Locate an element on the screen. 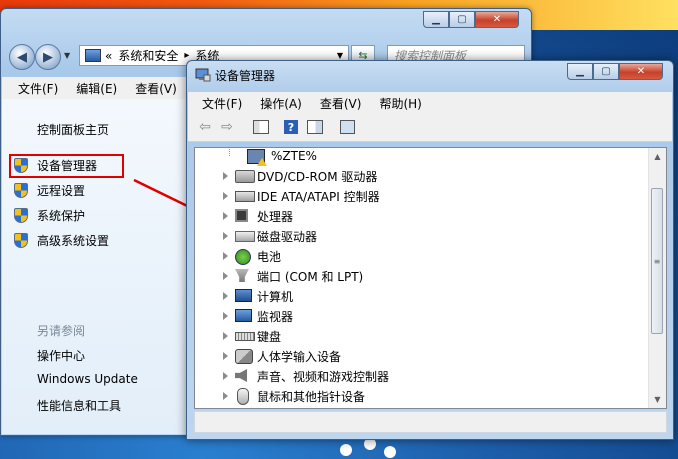 The image size is (678, 459). see-also-performance: 性能信息和工具 is located at coordinates (79, 405).